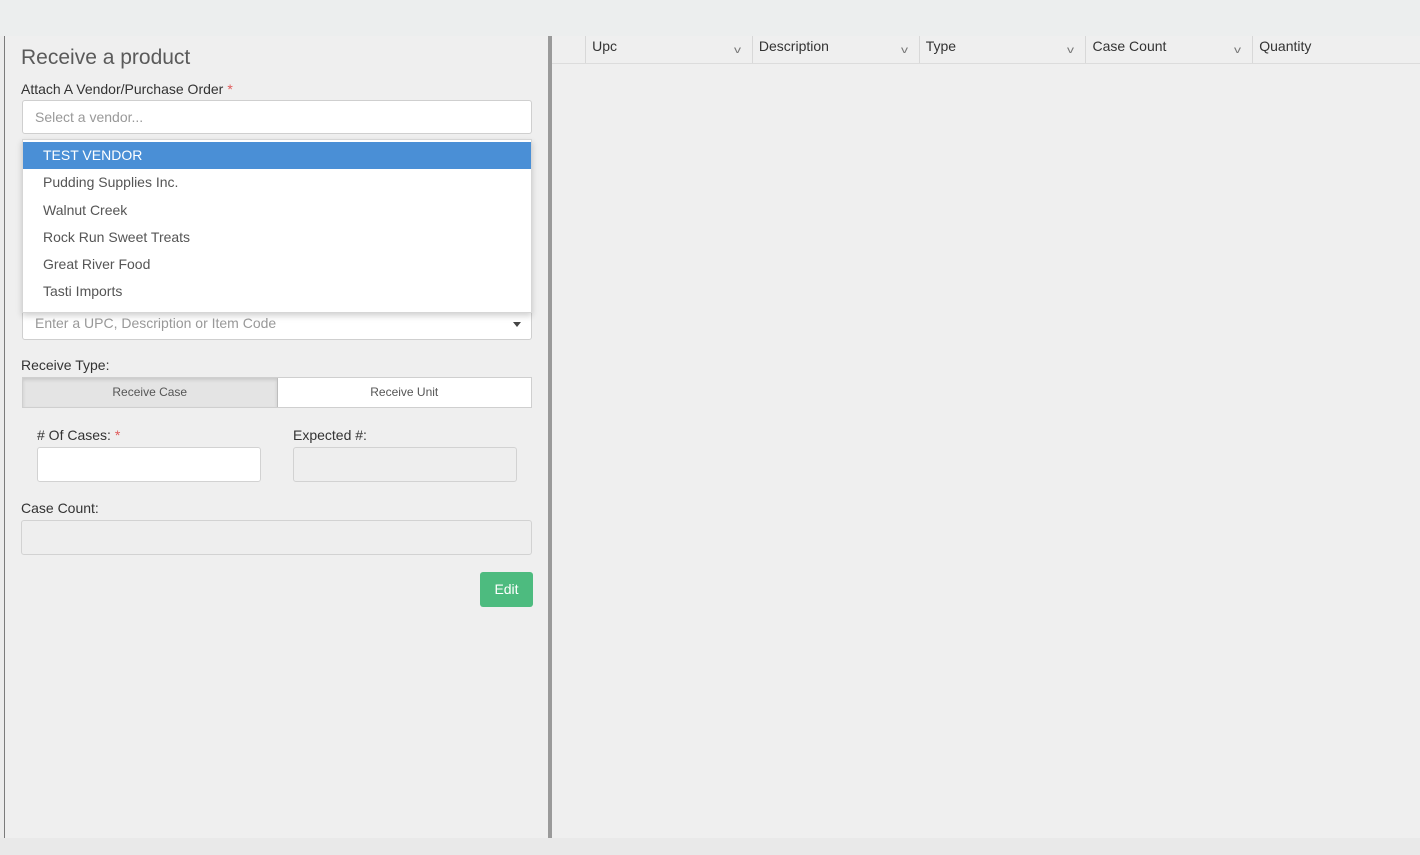 The height and width of the screenshot is (855, 1420). I want to click on receive-type-toggle: Receive Case Receive Unit, so click(277, 392).